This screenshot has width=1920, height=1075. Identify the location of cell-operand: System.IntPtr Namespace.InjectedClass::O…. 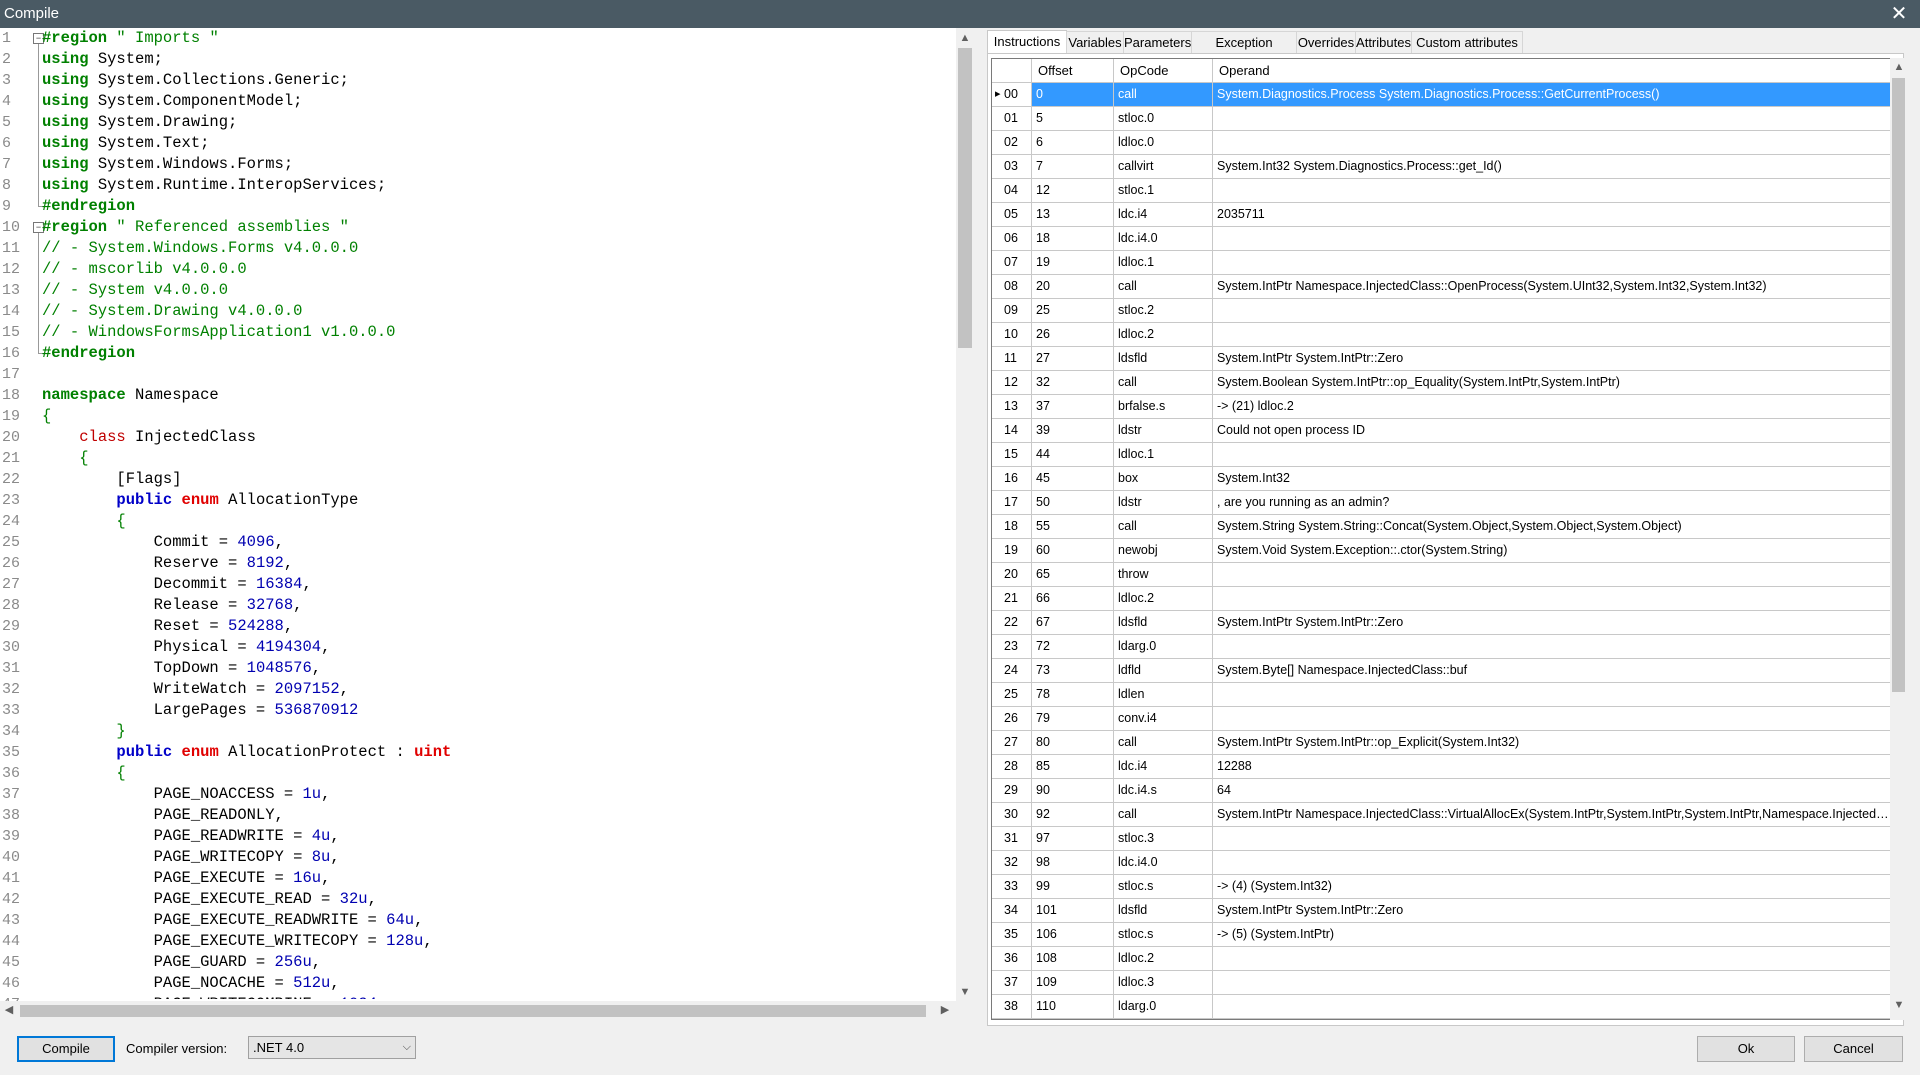
(1552, 287).